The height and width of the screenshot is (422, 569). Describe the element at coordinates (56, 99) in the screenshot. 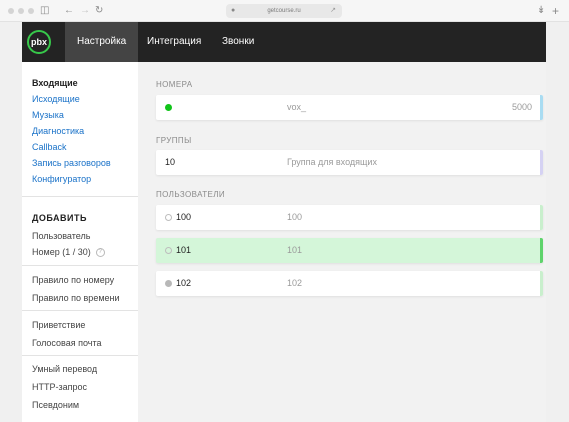

I see `sidebar-item-outgoing: Исходящие` at that location.